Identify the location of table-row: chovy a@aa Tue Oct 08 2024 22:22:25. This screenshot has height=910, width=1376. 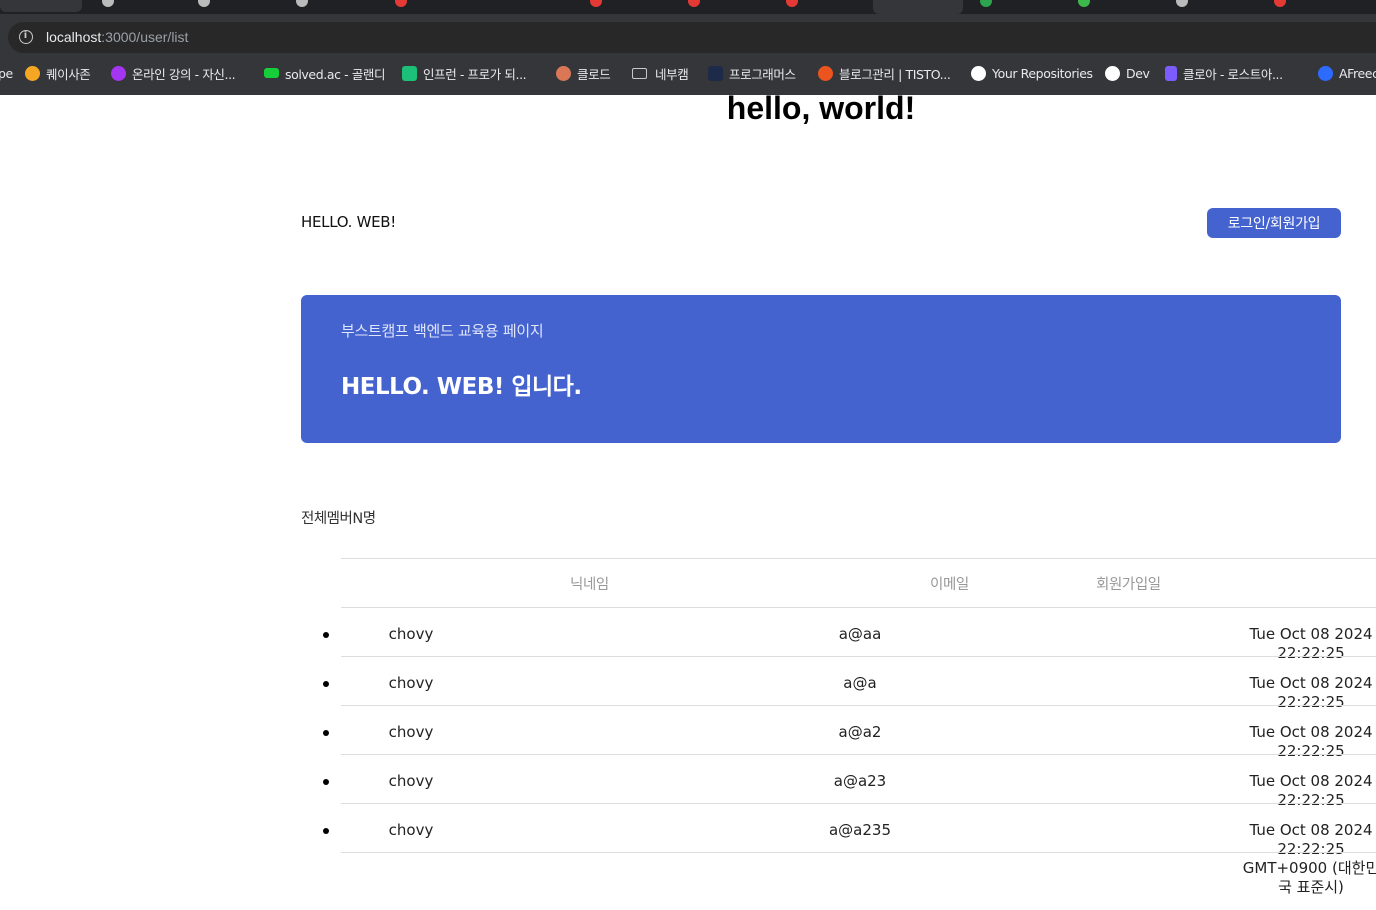
(688, 635).